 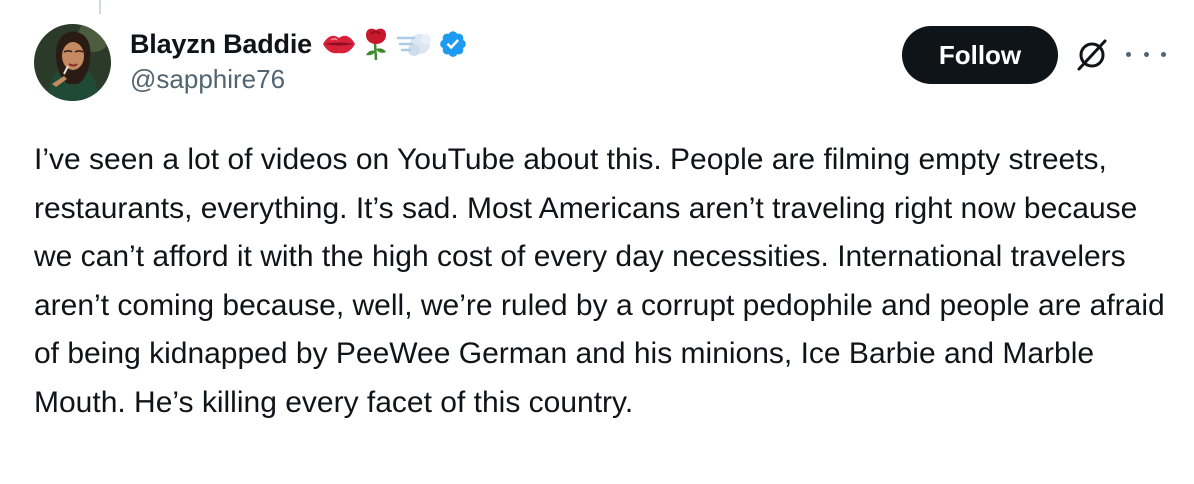 I want to click on display-name: Blayzn Baddie, so click(x=221, y=44).